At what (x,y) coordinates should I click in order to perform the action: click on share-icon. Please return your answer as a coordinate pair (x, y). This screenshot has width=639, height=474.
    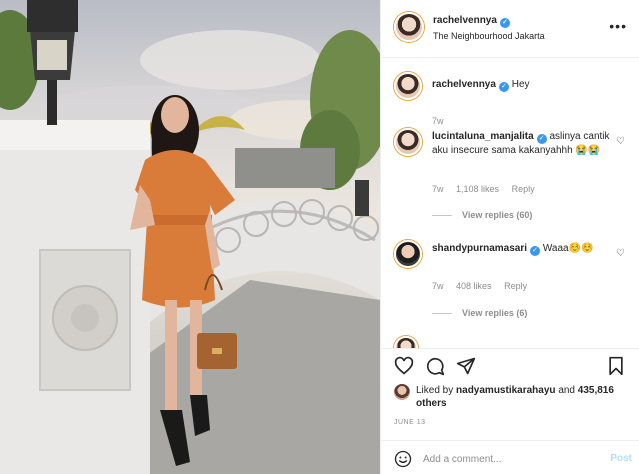
    Looking at the image, I should click on (466, 366).